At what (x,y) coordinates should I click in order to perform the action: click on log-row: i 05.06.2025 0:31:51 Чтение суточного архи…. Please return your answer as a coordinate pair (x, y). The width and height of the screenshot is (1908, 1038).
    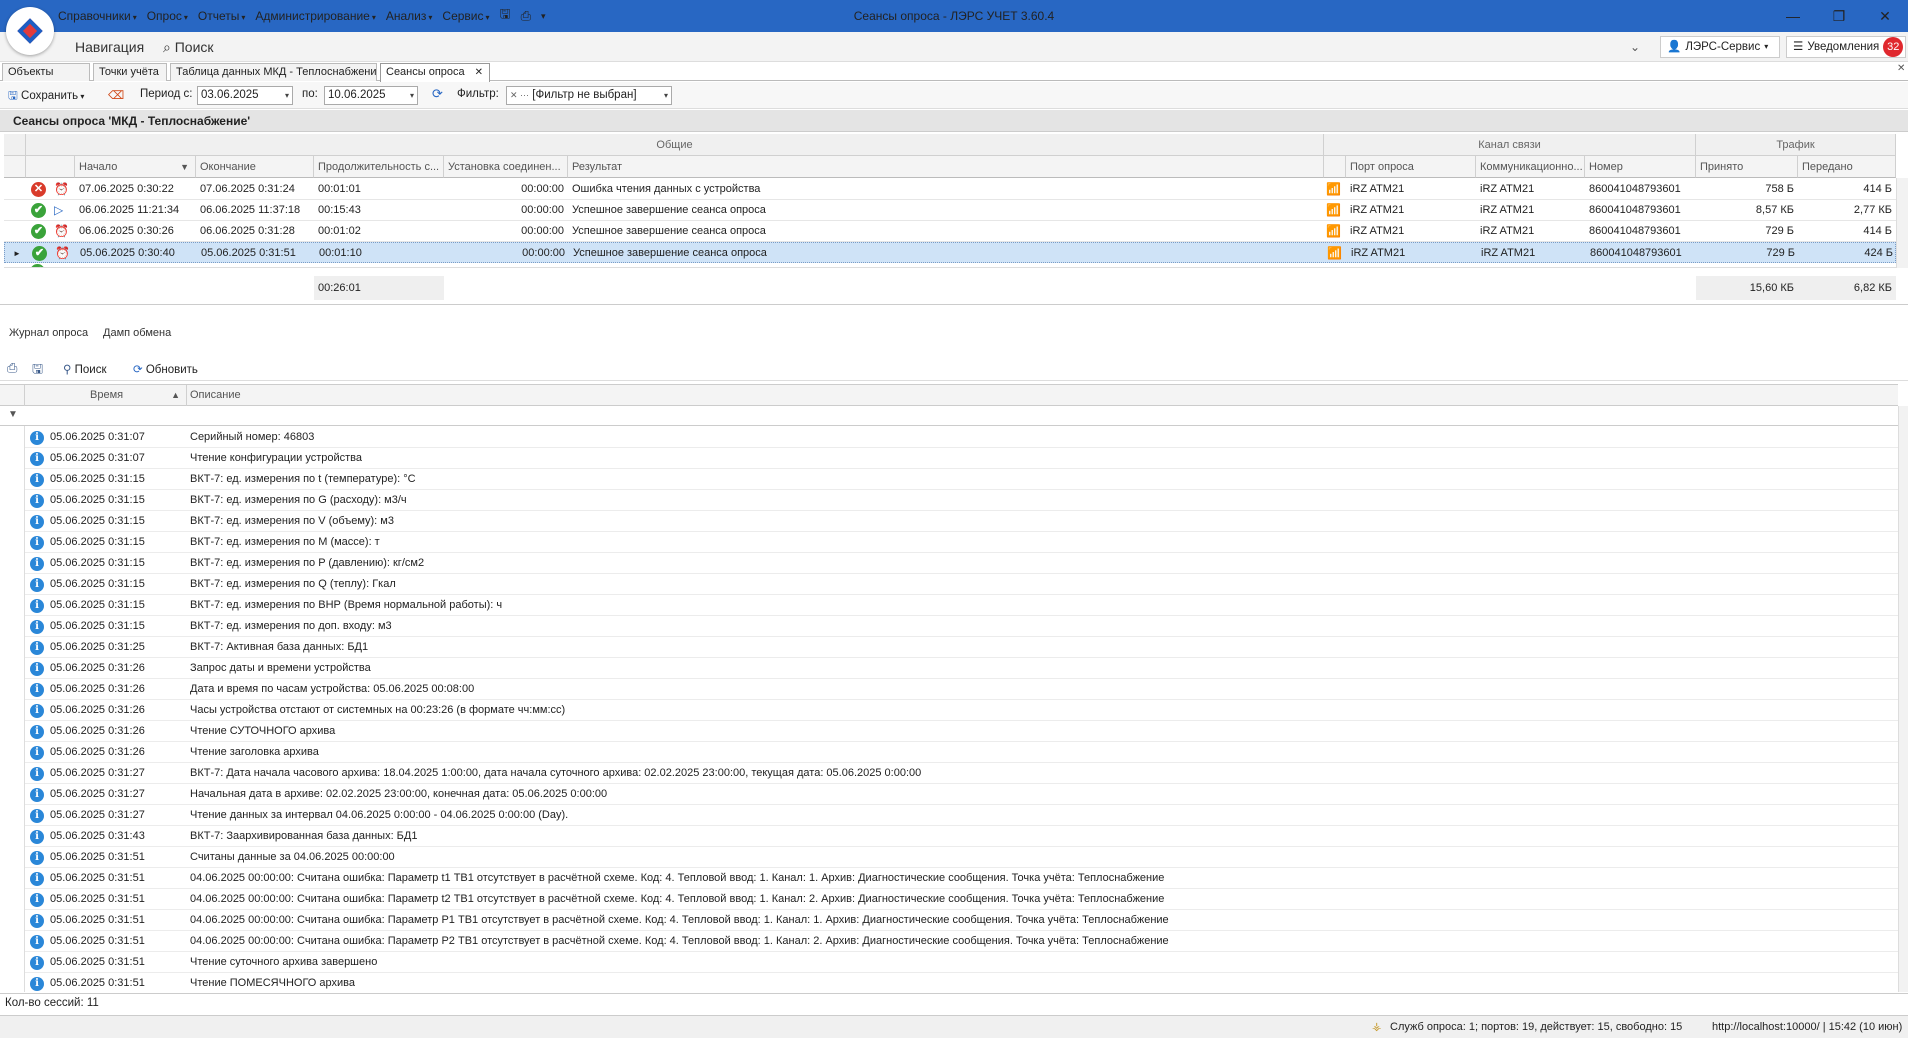
    Looking at the image, I should click on (961, 962).